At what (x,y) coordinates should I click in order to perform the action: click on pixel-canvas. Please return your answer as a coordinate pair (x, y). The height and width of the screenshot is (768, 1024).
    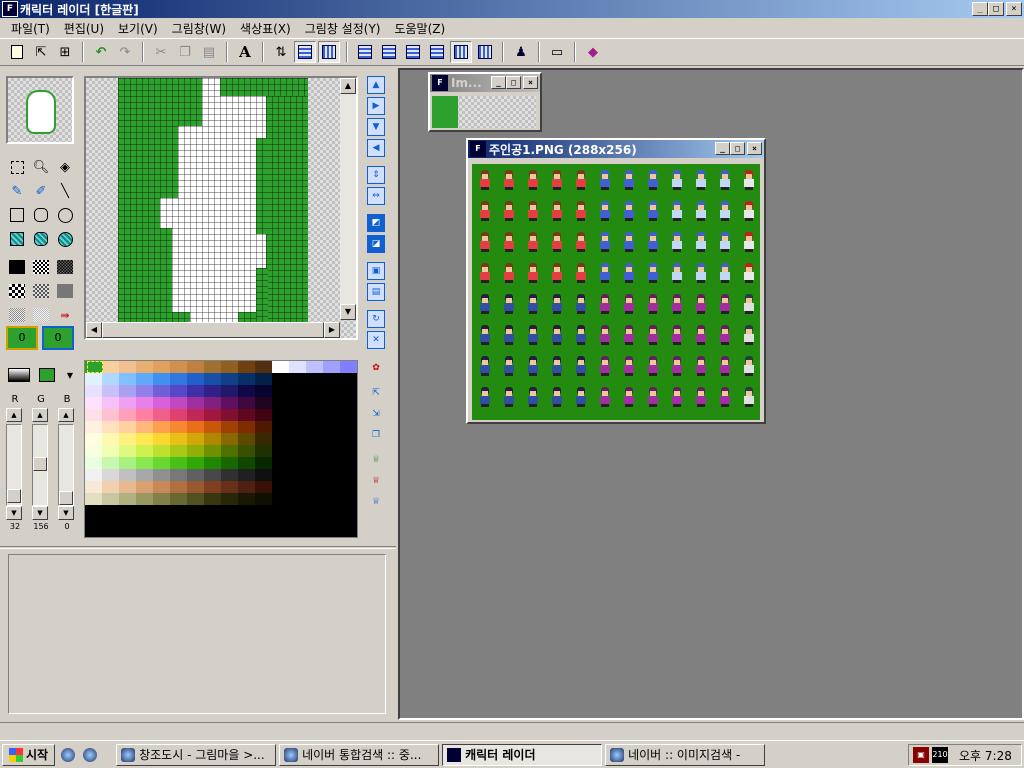
    Looking at the image, I should click on (213, 207).